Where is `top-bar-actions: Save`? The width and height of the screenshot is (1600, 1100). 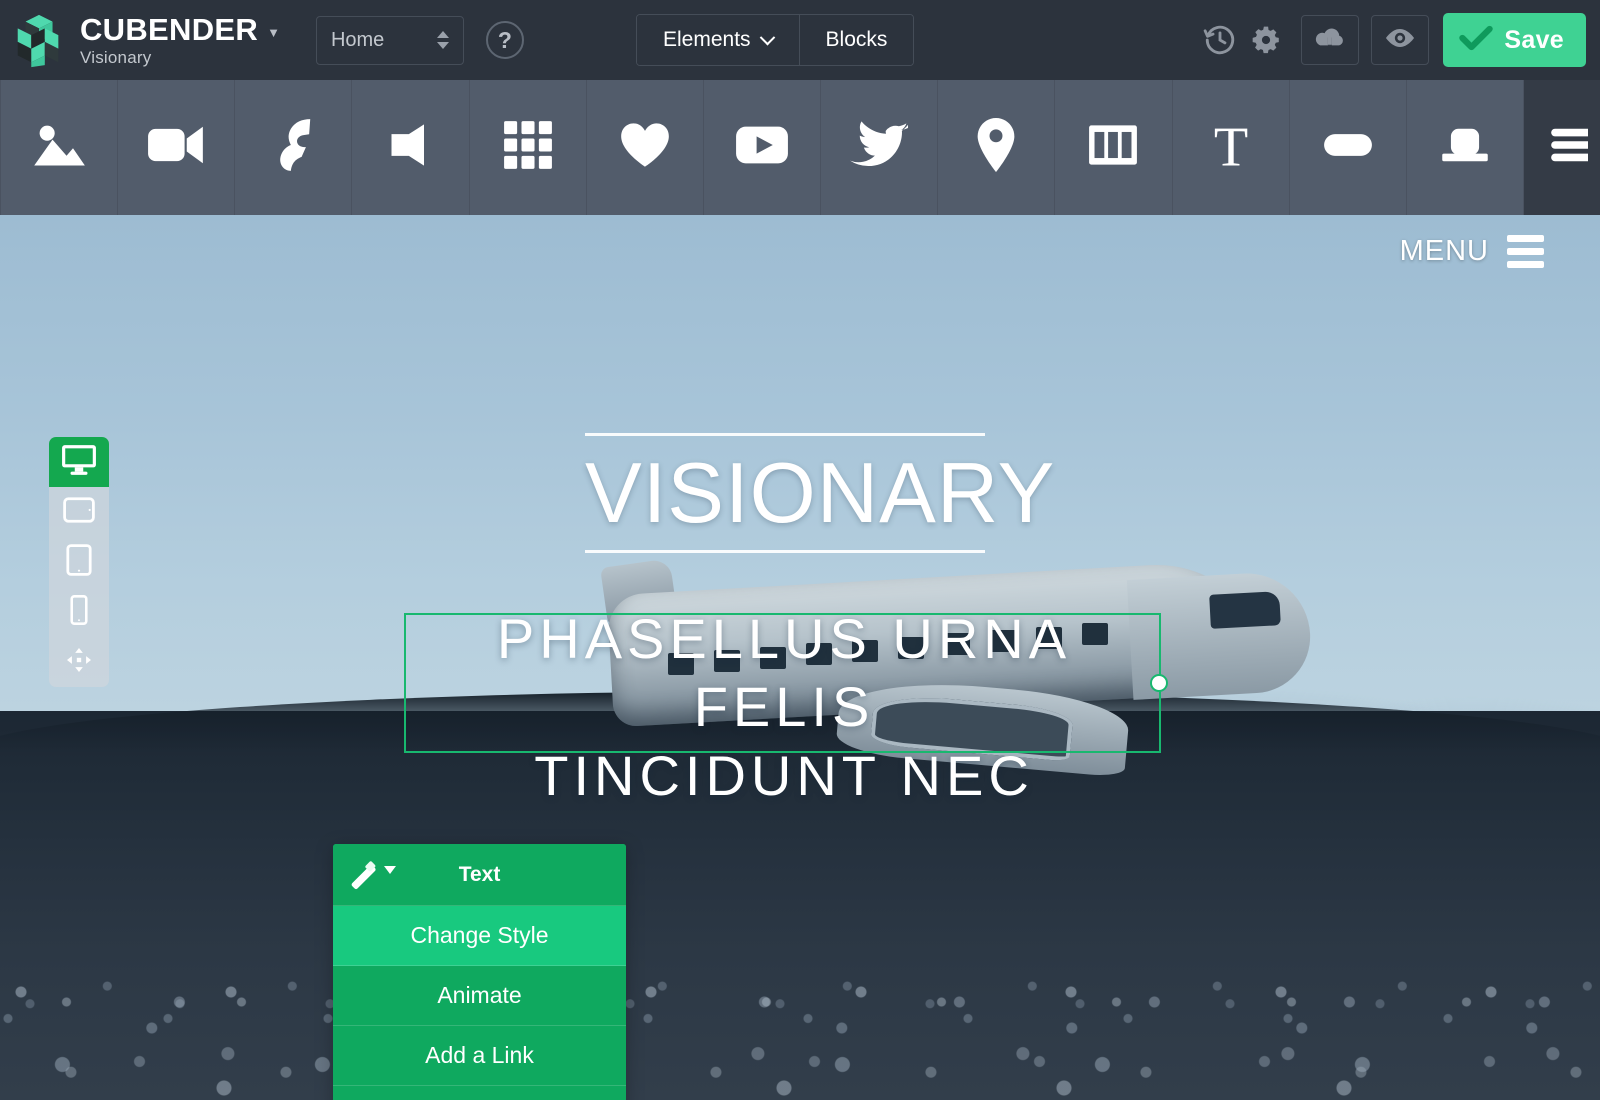 top-bar-actions: Save is located at coordinates (1391, 40).